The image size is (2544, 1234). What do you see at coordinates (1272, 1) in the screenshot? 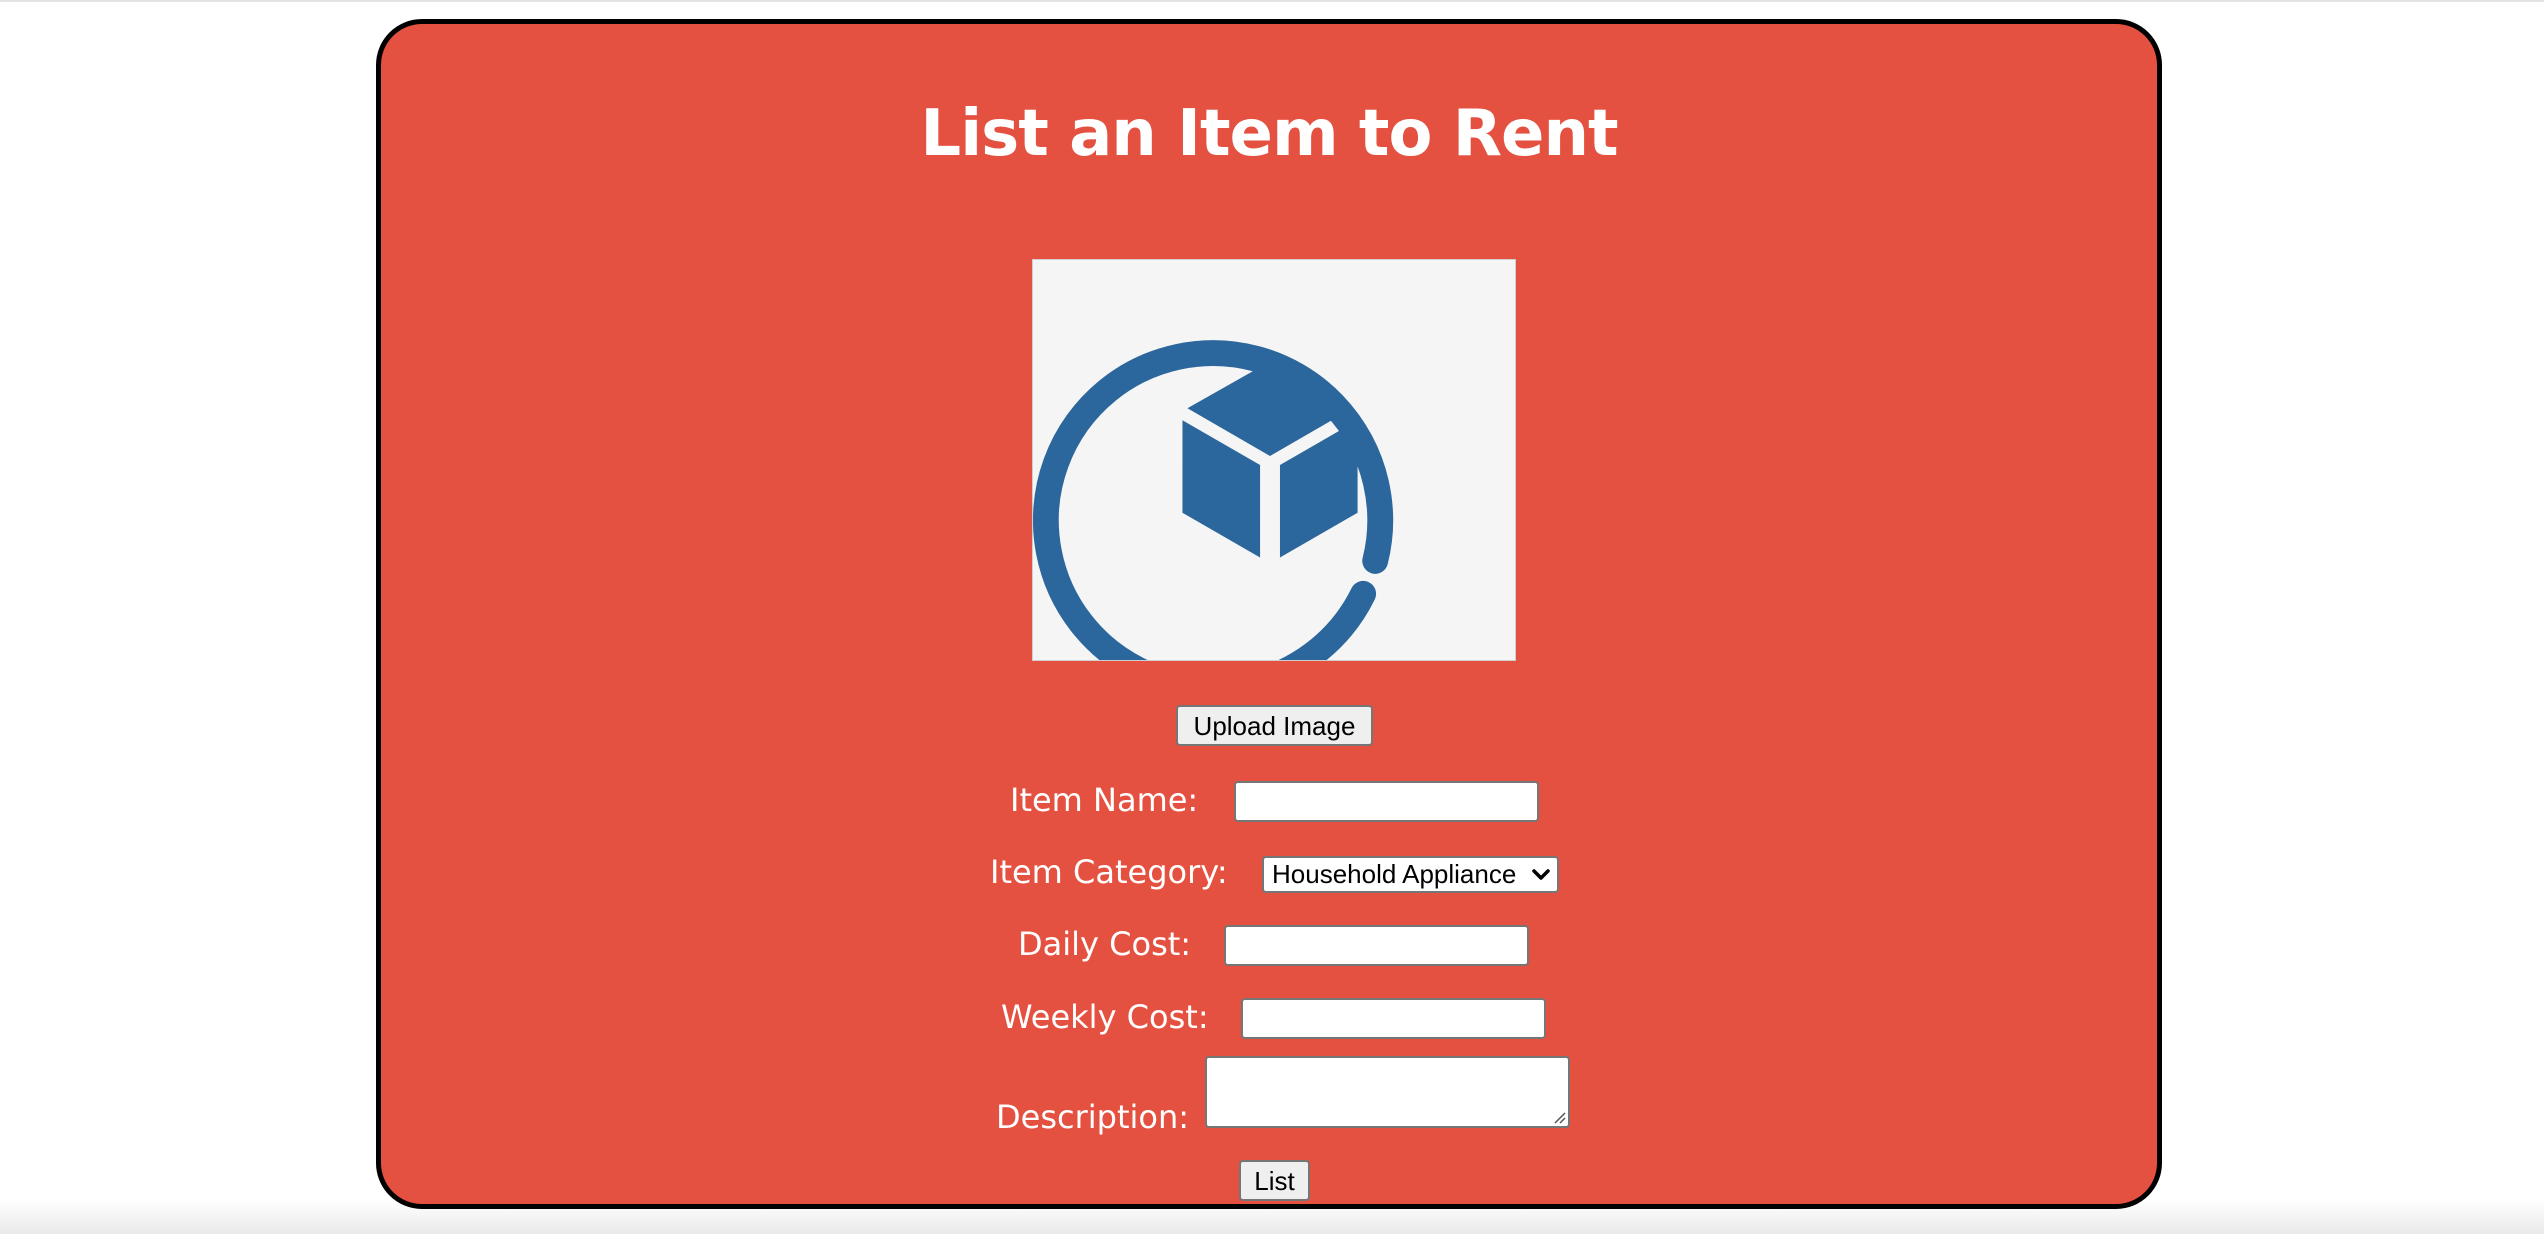
I see `window-top-border` at bounding box center [1272, 1].